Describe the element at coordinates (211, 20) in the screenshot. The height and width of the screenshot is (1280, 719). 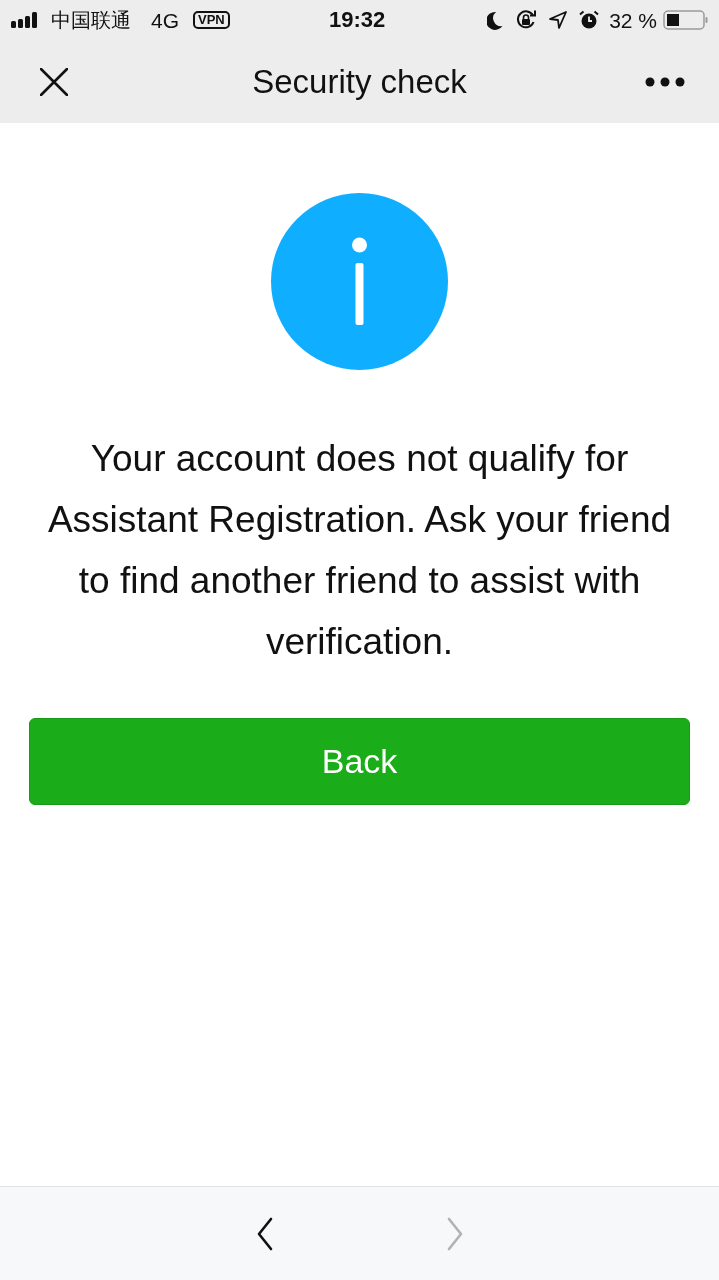
I see `vpn-indicator: VPN` at that location.